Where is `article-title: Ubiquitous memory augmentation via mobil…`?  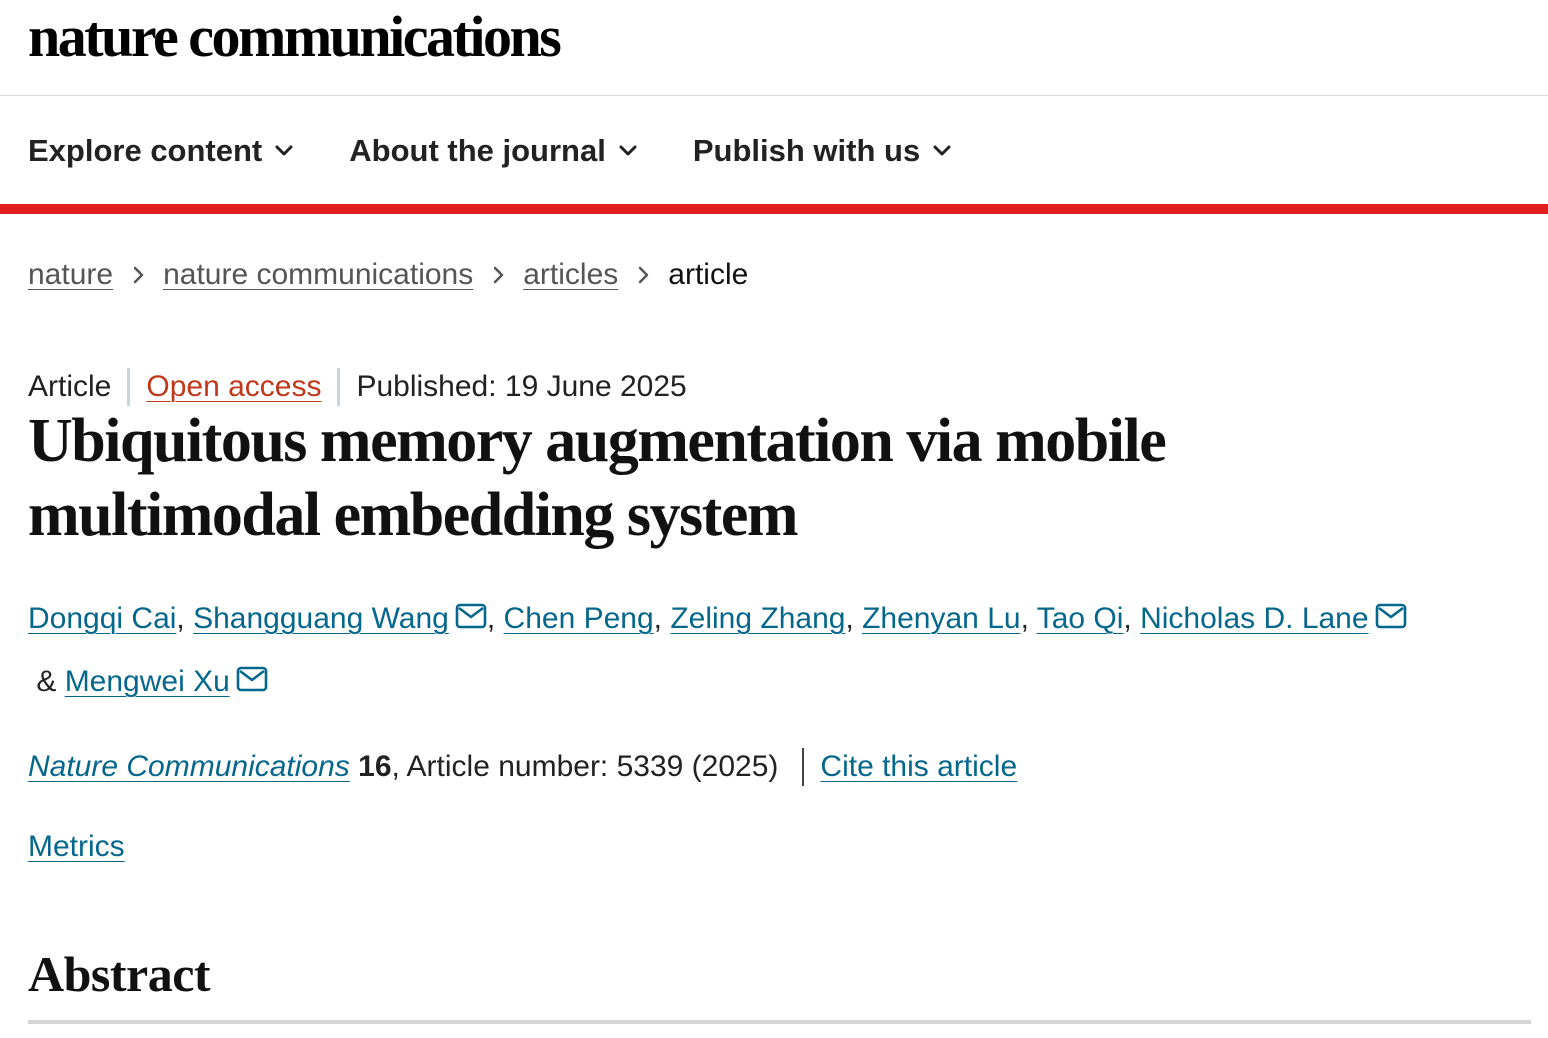
article-title: Ubiquitous memory augmentation via mobil… is located at coordinates (597, 478).